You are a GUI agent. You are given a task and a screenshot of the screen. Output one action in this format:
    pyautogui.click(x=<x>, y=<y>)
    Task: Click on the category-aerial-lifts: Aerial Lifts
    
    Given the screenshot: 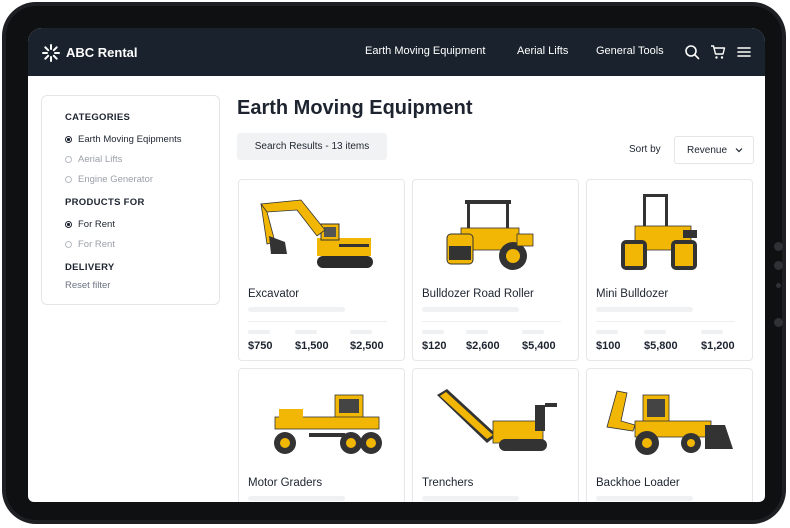 What is the action you would take?
    pyautogui.click(x=93, y=159)
    